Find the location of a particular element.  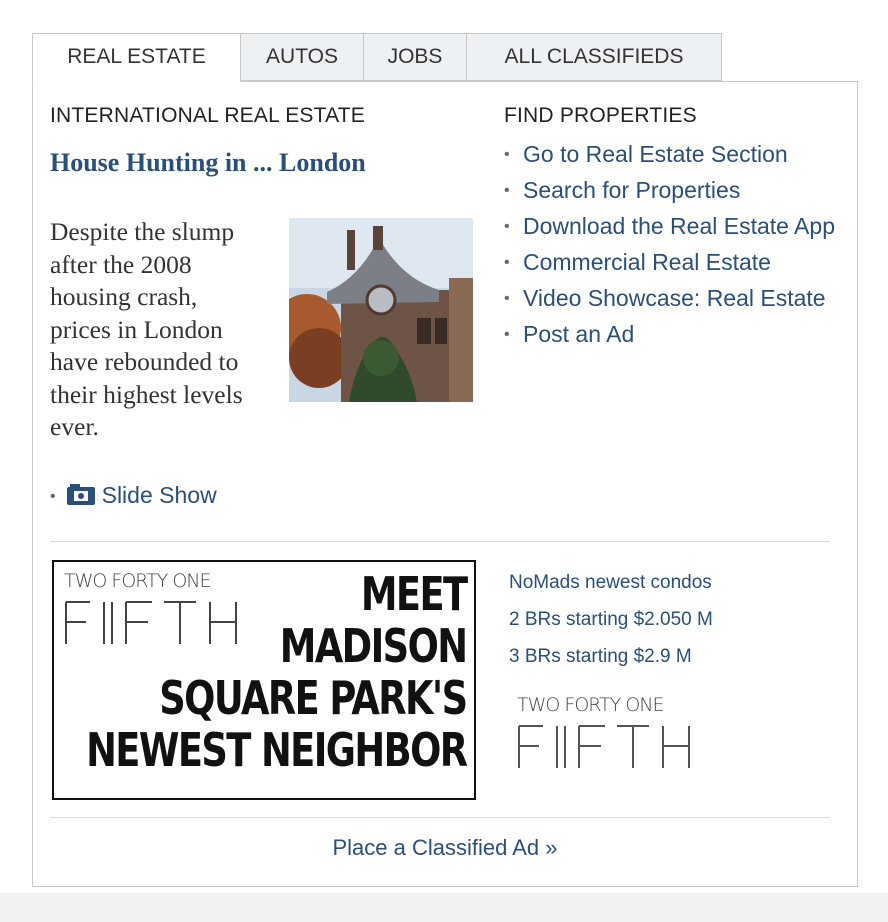

promo-line: NoMads newest condos is located at coordinates (611, 582).